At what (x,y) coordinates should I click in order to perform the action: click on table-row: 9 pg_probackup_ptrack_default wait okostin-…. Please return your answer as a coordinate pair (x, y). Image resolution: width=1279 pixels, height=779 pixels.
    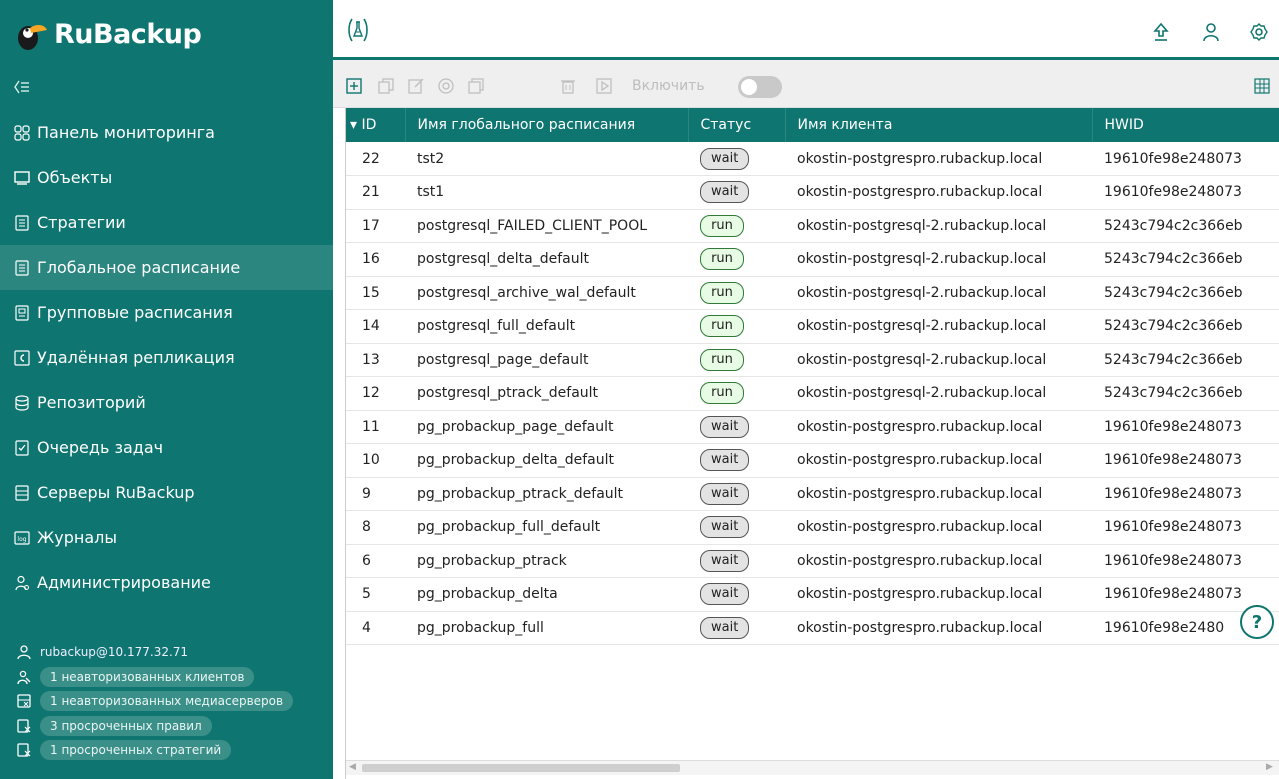
    Looking at the image, I should click on (812, 494).